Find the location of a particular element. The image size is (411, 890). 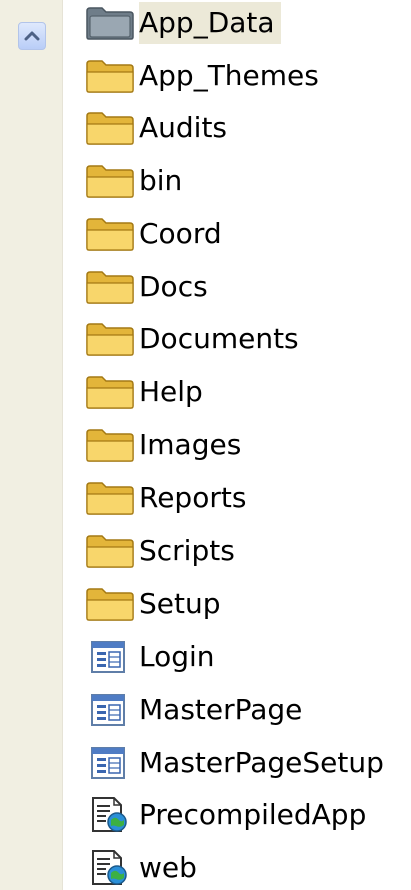

list-item-setup: Setup is located at coordinates (155, 604).